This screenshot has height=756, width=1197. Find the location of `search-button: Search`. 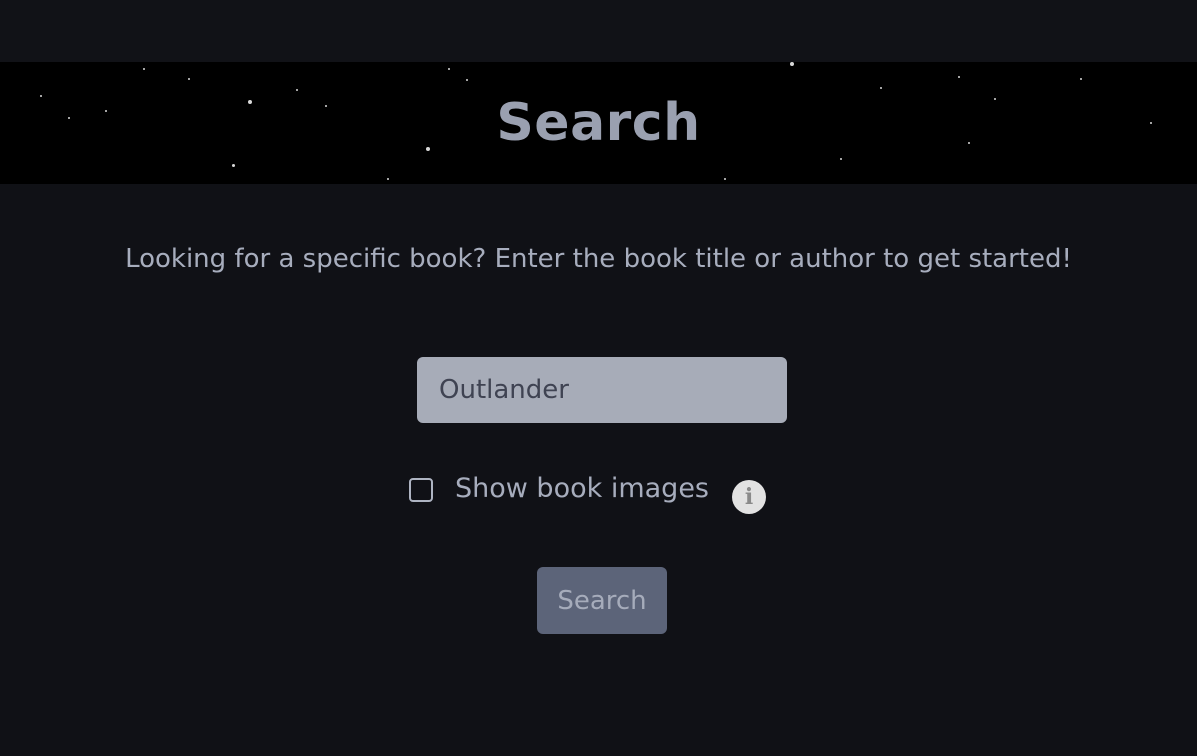

search-button: Search is located at coordinates (602, 600).